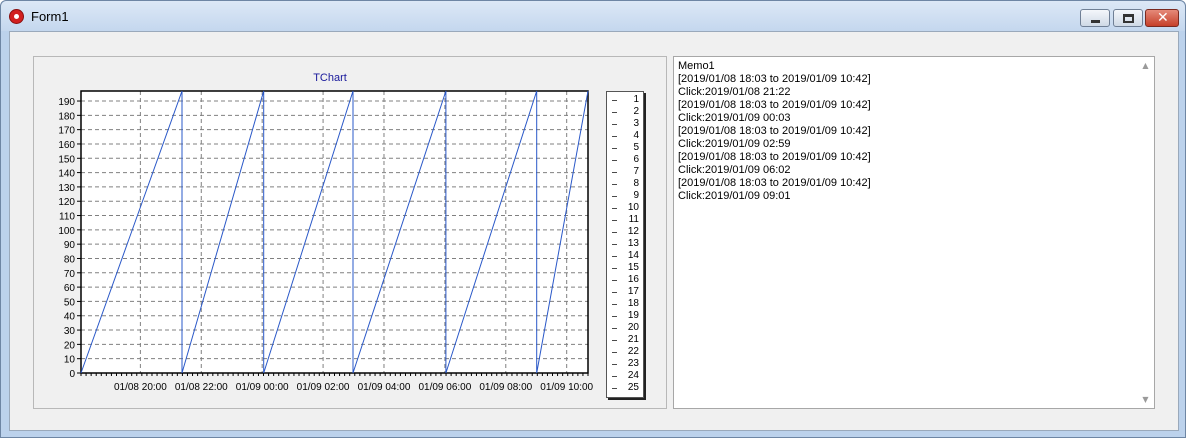  Describe the element at coordinates (323, 387) in the screenshot. I see `x-tick-label: 01/09 02:00` at that location.